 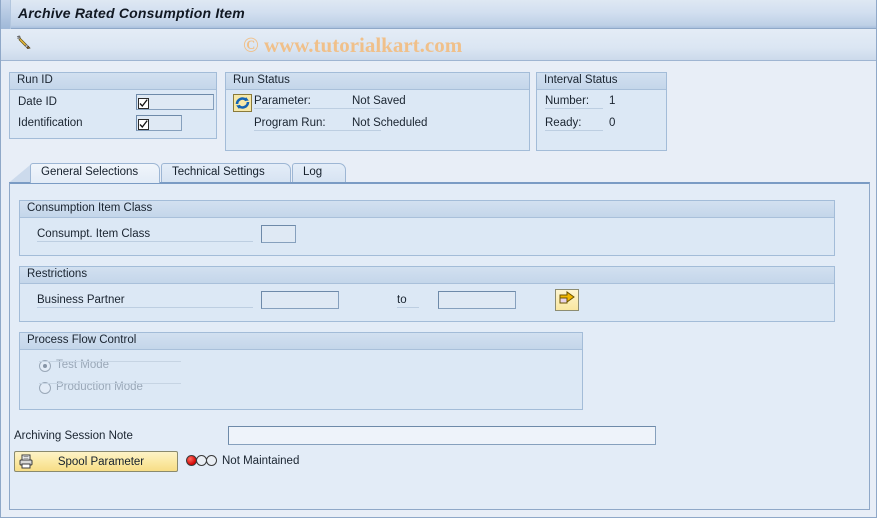 I want to click on refresh-button, so click(x=242, y=103).